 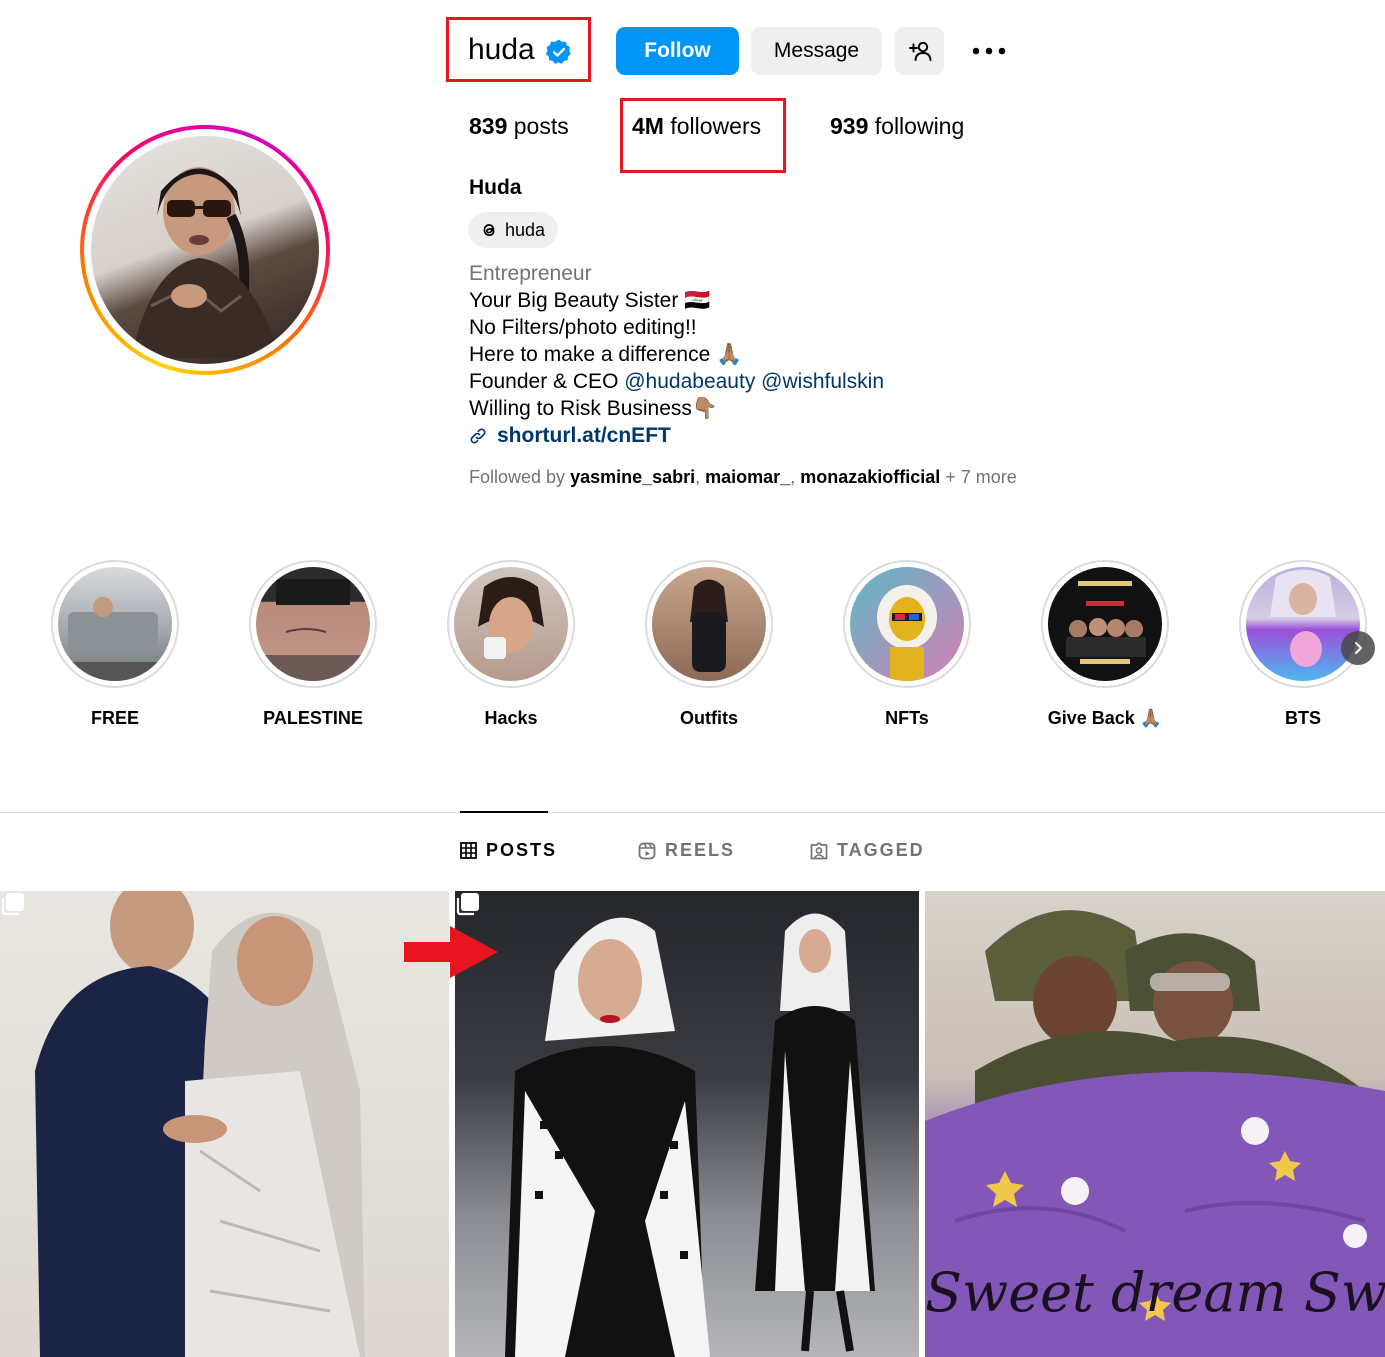 I want to click on highlight-label: BTS, so click(x=1303, y=718).